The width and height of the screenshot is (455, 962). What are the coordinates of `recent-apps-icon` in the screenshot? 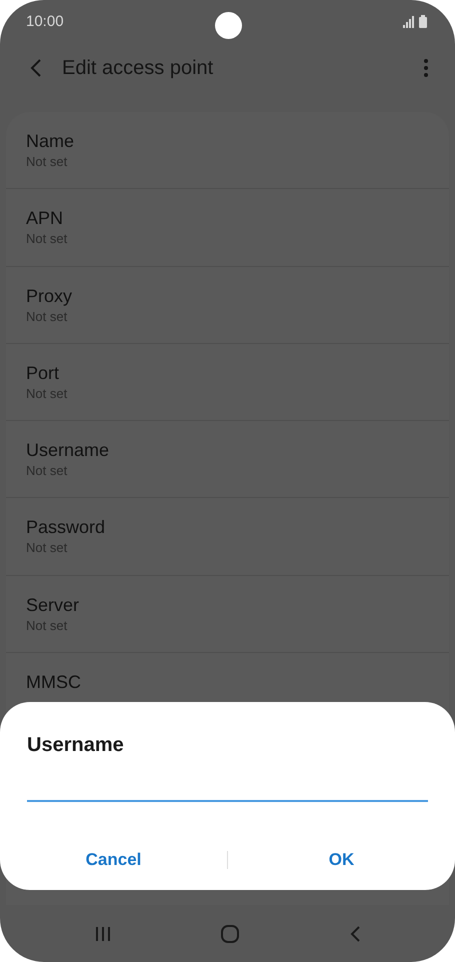 It's located at (103, 933).